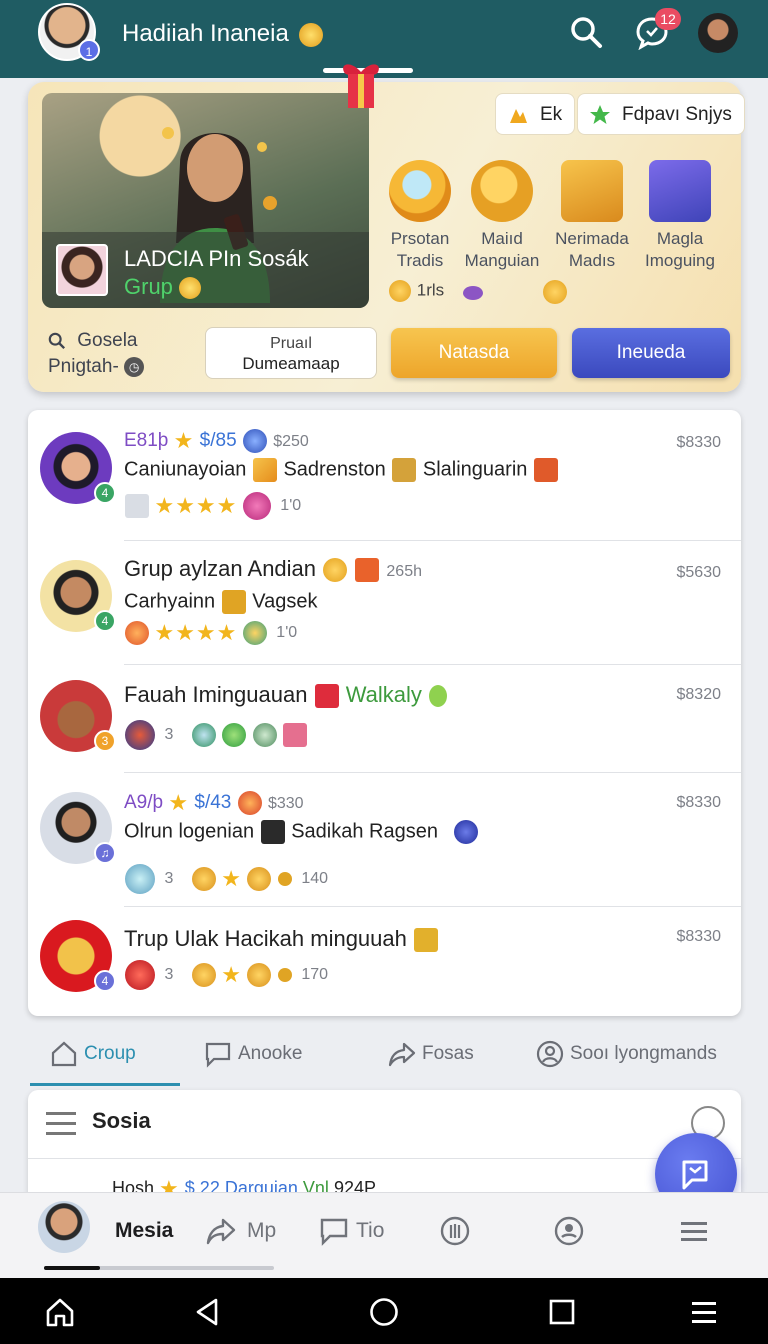  Describe the element at coordinates (699, 572) in the screenshot. I see `group-price: $5630` at that location.